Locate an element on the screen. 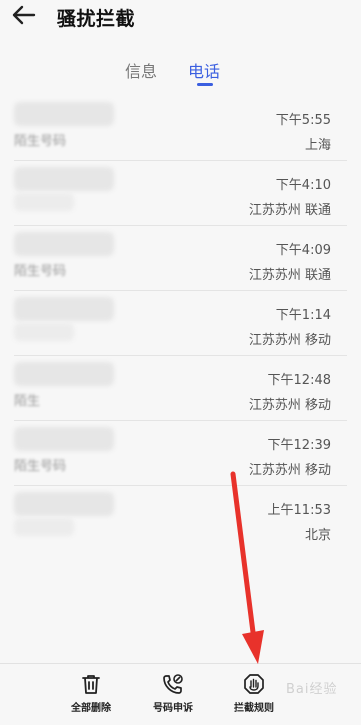 Image resolution: width=361 pixels, height=725 pixels. hand-stop-icon is located at coordinates (254, 684).